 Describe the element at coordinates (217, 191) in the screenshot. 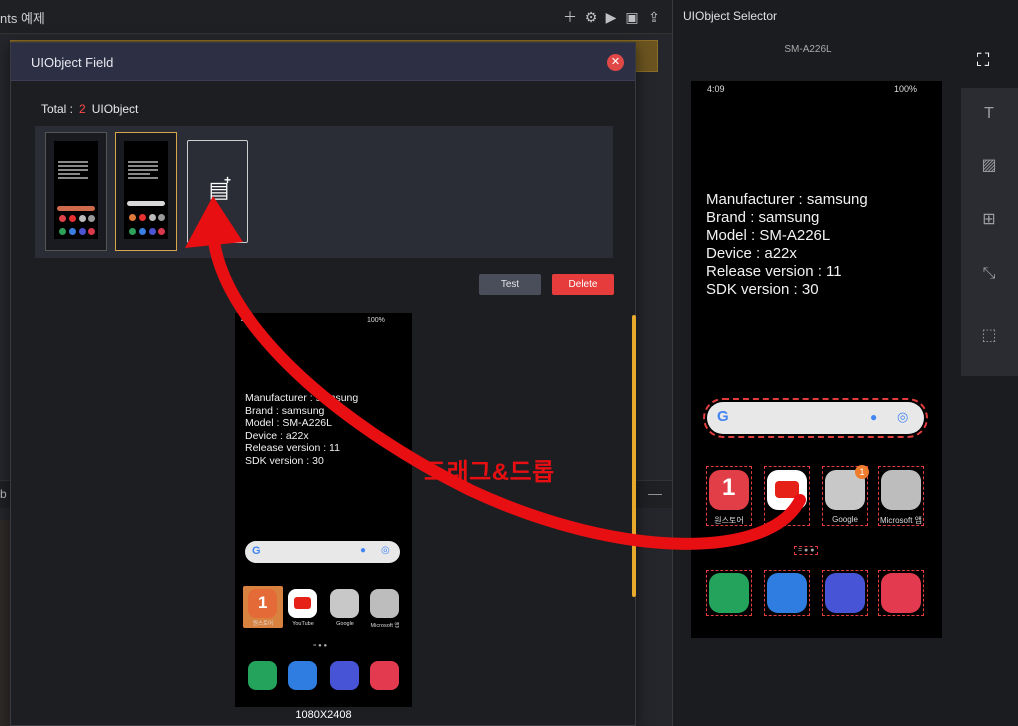

I see `add-uiobject-button: ▤ +` at that location.